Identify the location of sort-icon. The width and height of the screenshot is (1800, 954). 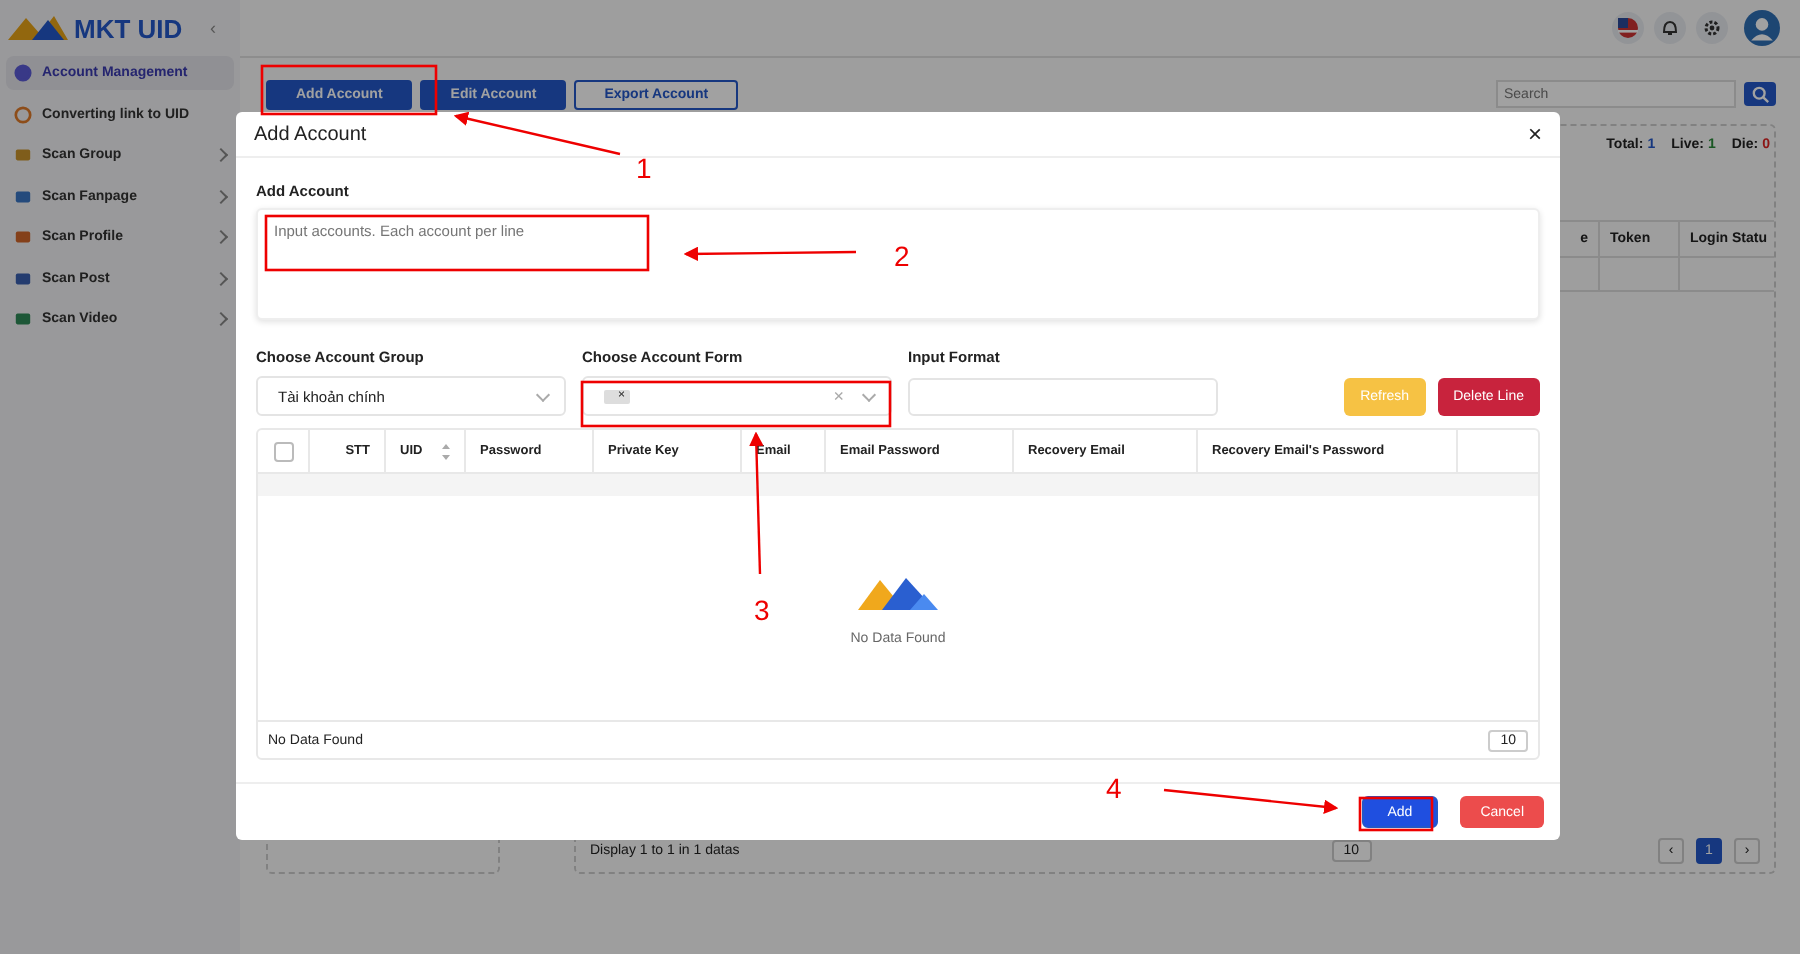
(446, 451).